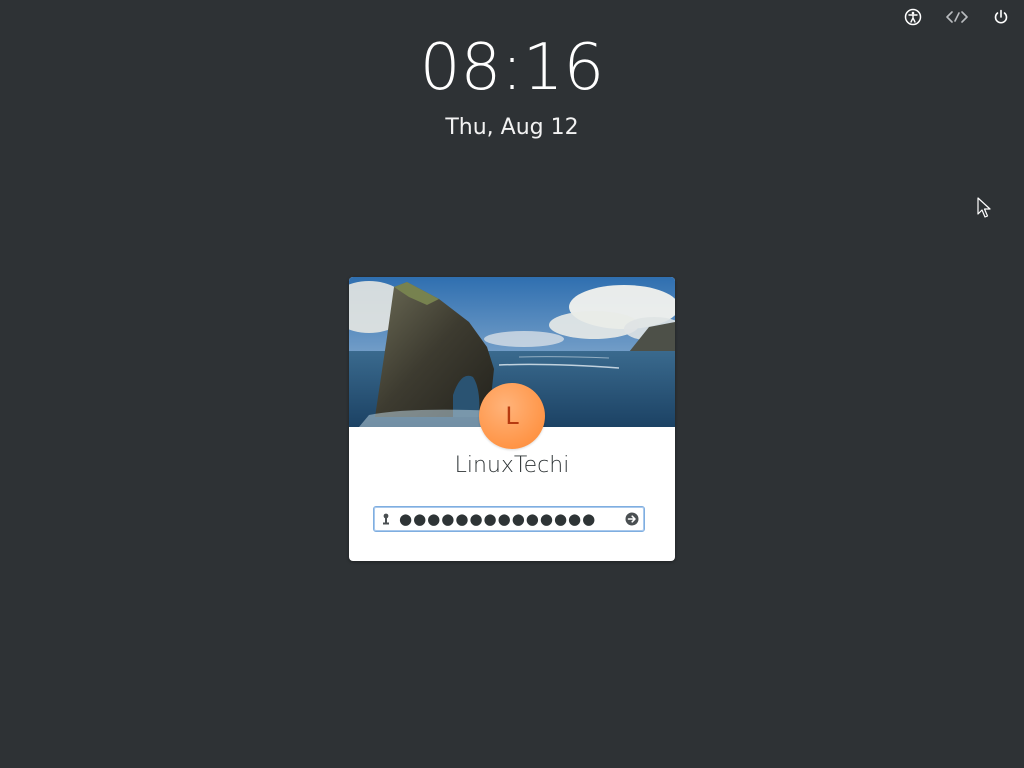 This screenshot has width=1024, height=768. What do you see at coordinates (512, 127) in the screenshot?
I see `clock-date: Thu, Aug 12` at bounding box center [512, 127].